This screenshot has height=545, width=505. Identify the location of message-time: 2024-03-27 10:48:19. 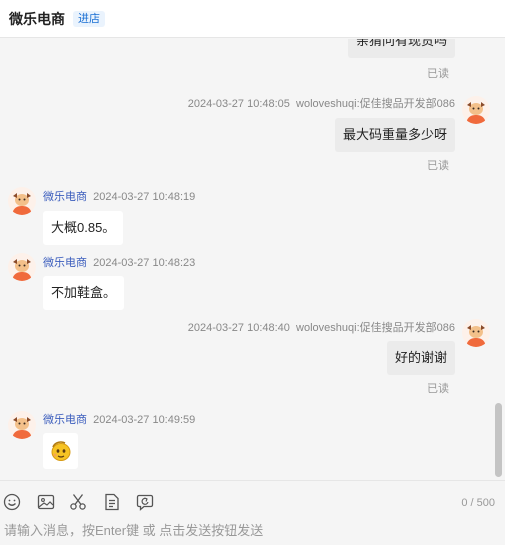
(144, 197).